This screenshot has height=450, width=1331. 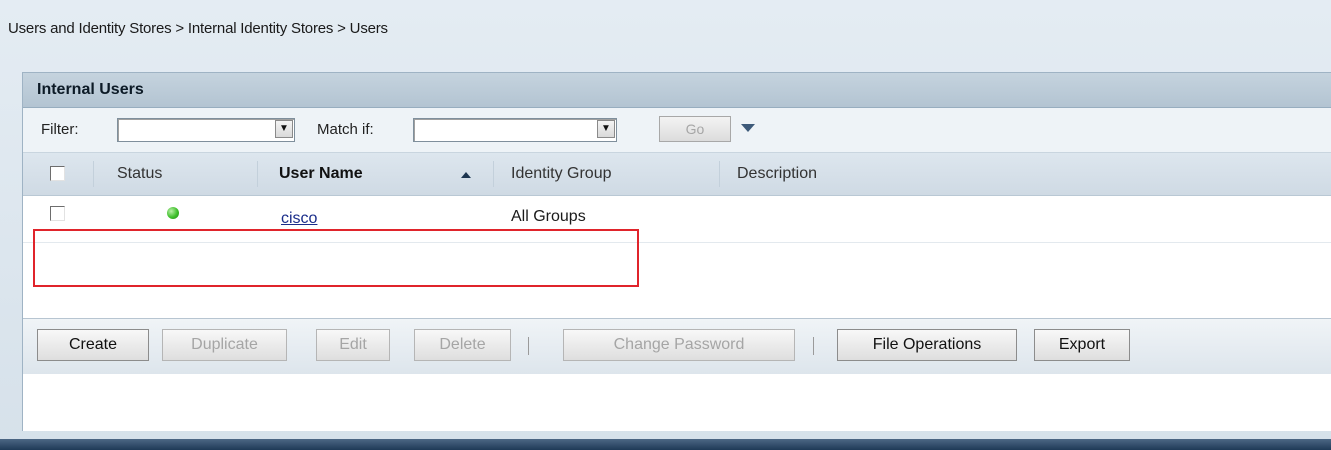 I want to click on filter-bar: Filter: ▼ Match if: ▼ Go, so click(x=677, y=130).